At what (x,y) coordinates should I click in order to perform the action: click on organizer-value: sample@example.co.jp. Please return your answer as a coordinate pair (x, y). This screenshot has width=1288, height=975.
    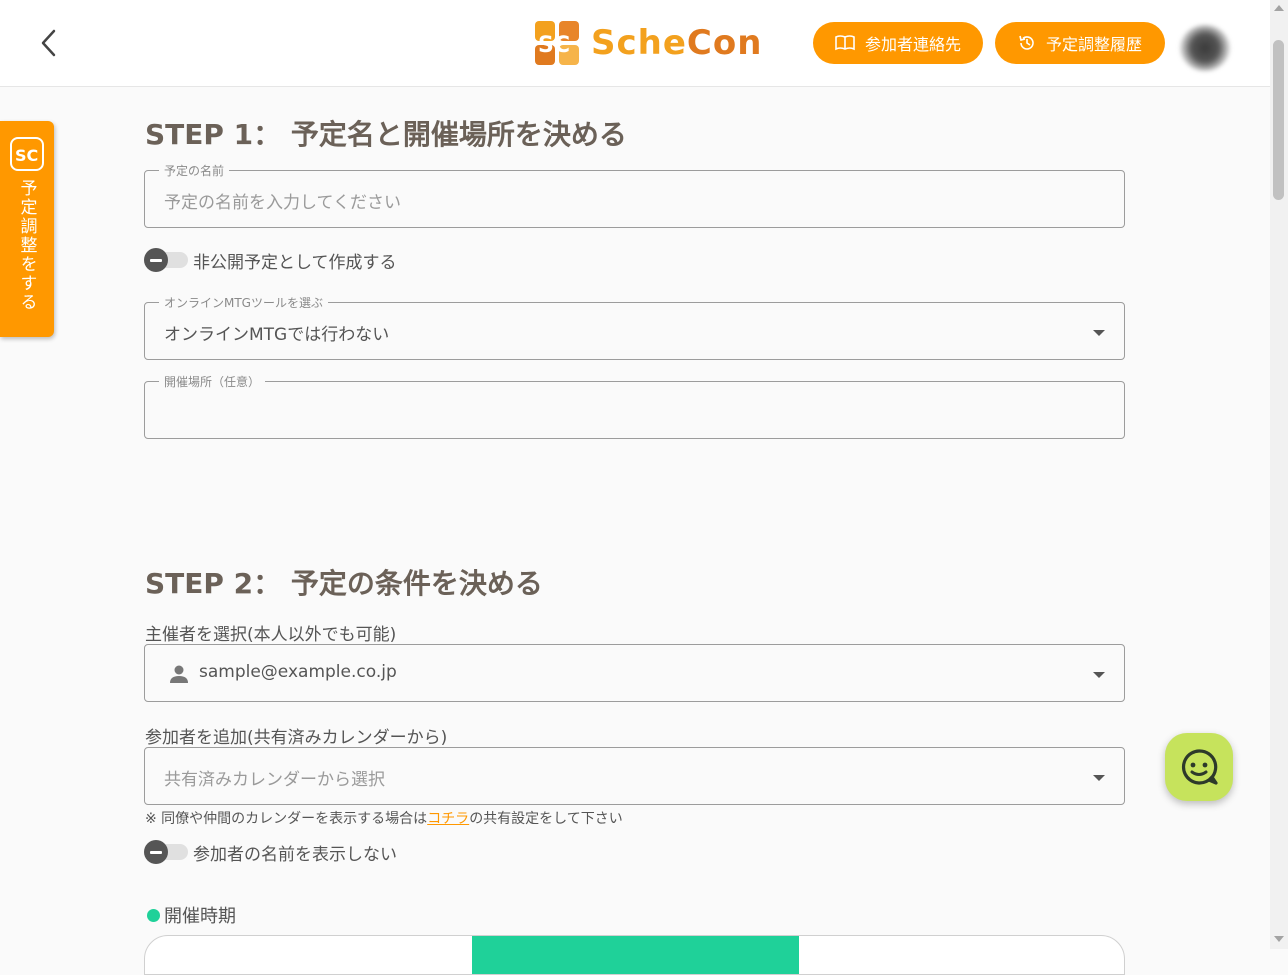
    Looking at the image, I should click on (298, 672).